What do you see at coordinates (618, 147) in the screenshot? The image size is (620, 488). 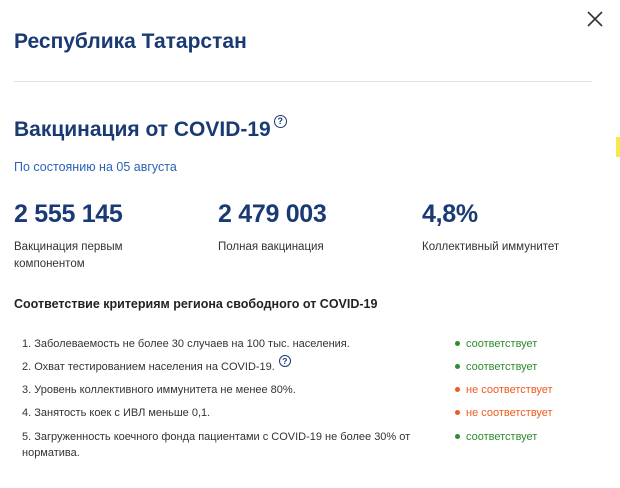 I see `background-map-fragment` at bounding box center [618, 147].